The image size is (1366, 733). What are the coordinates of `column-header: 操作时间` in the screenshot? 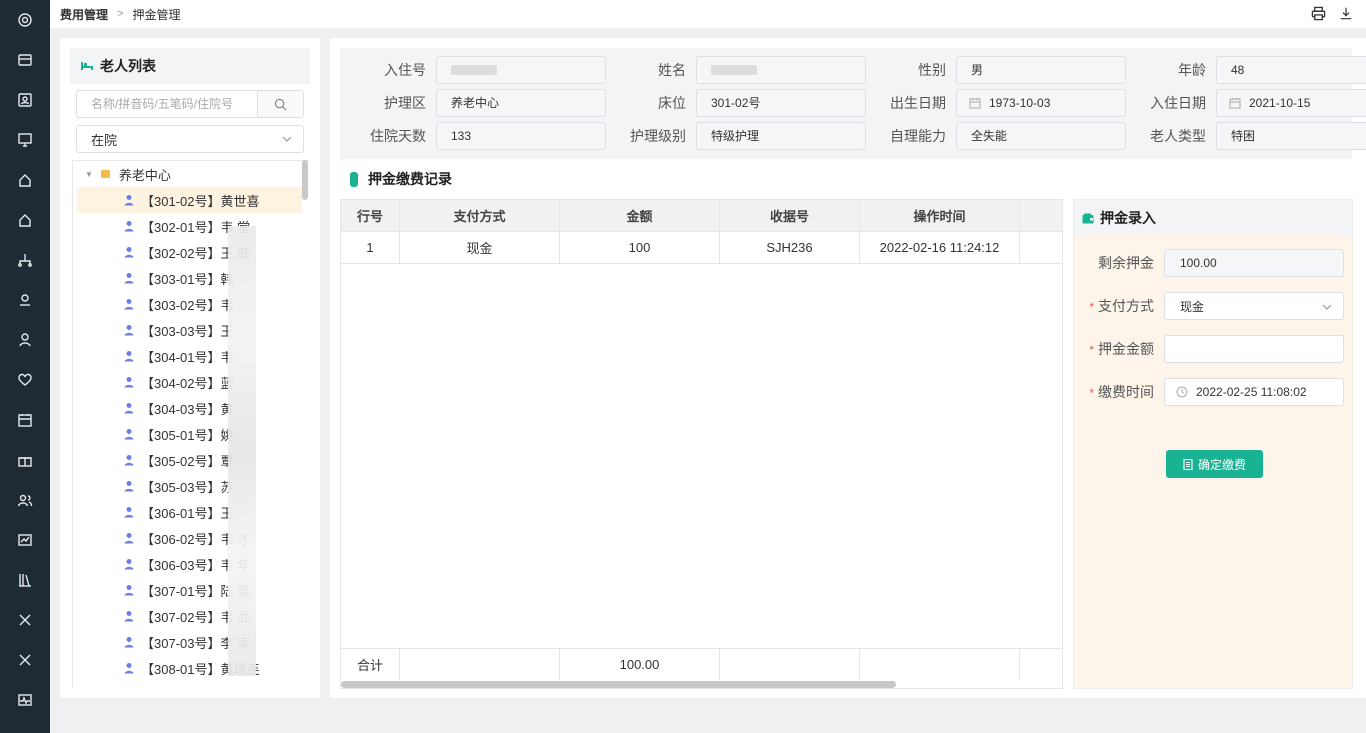 It's located at (940, 215).